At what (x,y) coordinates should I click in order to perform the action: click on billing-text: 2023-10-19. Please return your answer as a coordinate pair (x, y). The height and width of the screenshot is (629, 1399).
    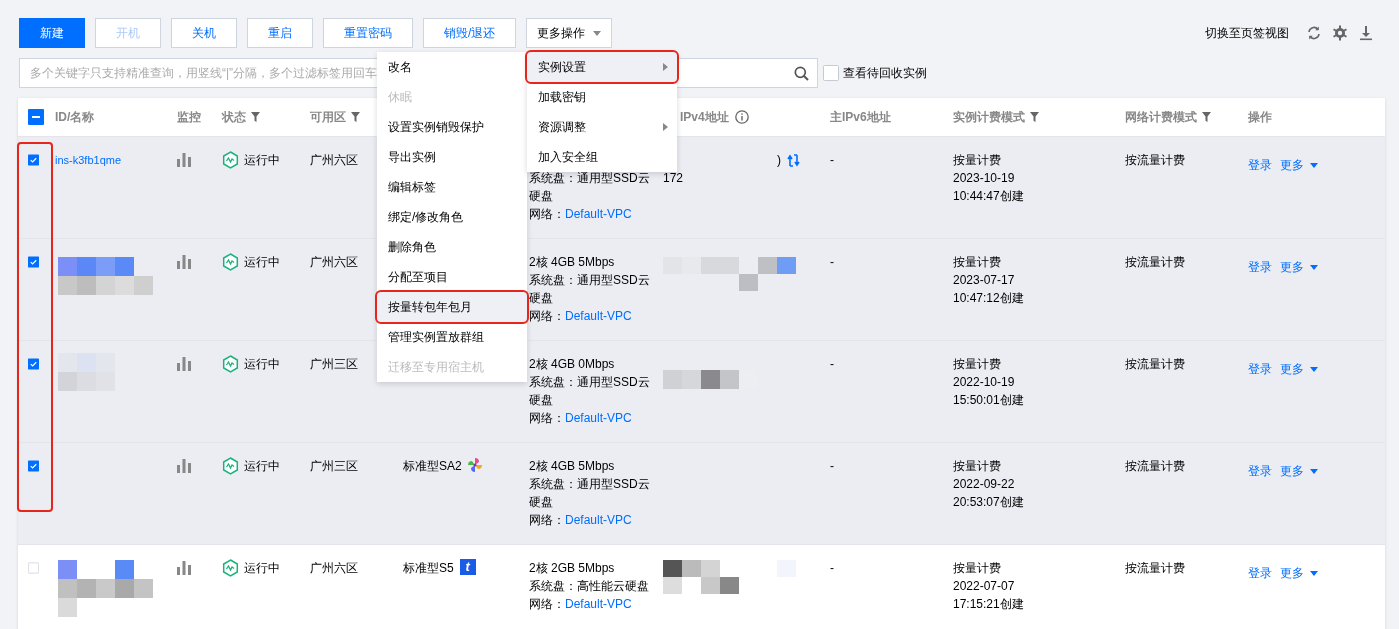
    Looking at the image, I should click on (984, 178).